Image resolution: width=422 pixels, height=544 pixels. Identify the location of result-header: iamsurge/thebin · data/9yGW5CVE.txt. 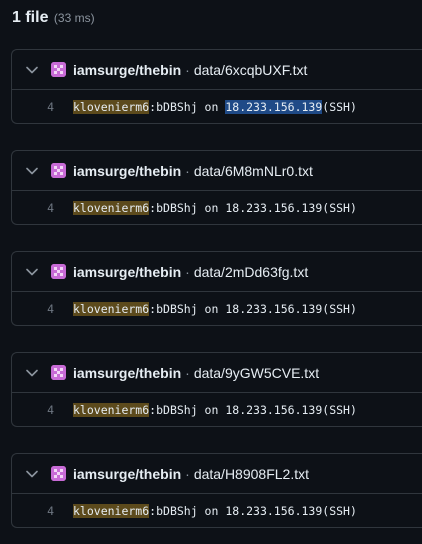
(217, 373).